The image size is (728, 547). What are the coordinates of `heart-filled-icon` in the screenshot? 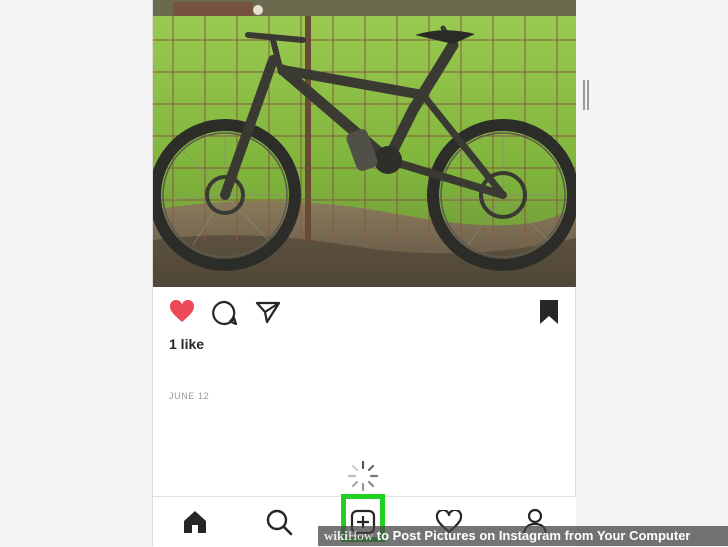 It's located at (182, 312).